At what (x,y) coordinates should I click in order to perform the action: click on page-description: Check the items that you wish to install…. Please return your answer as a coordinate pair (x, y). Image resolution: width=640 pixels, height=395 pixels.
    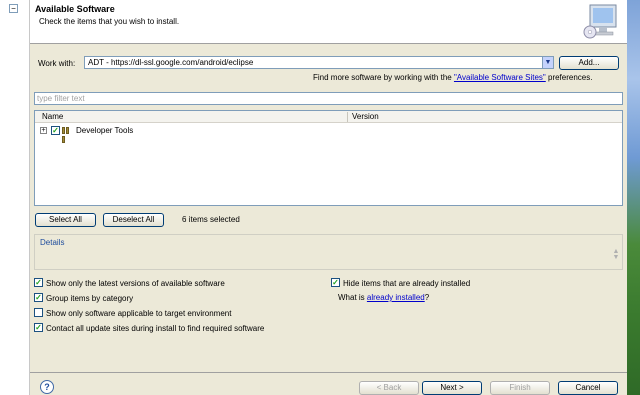
    Looking at the image, I should click on (109, 21).